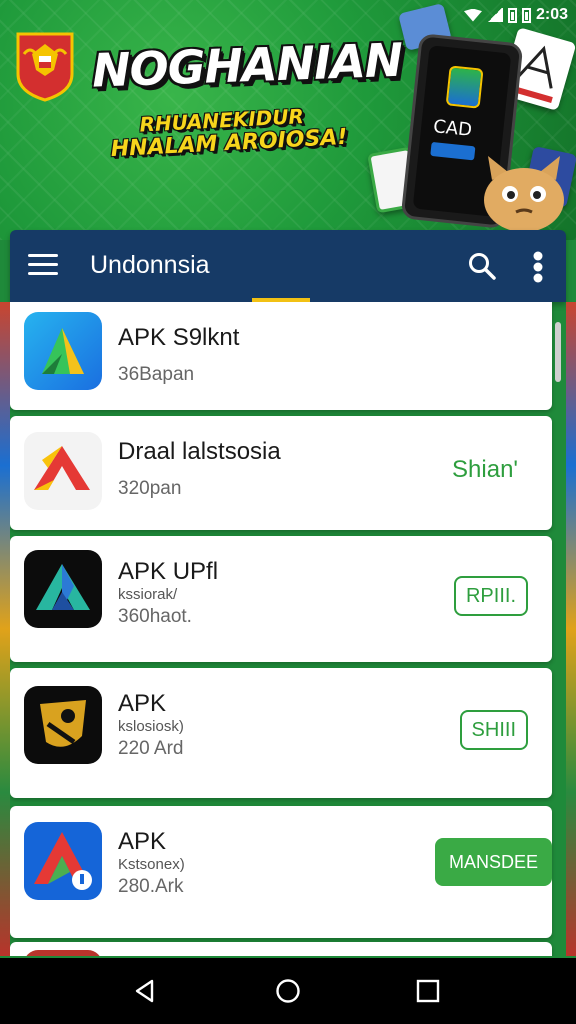  Describe the element at coordinates (524, 194) in the screenshot. I see `mascot-icon` at that location.